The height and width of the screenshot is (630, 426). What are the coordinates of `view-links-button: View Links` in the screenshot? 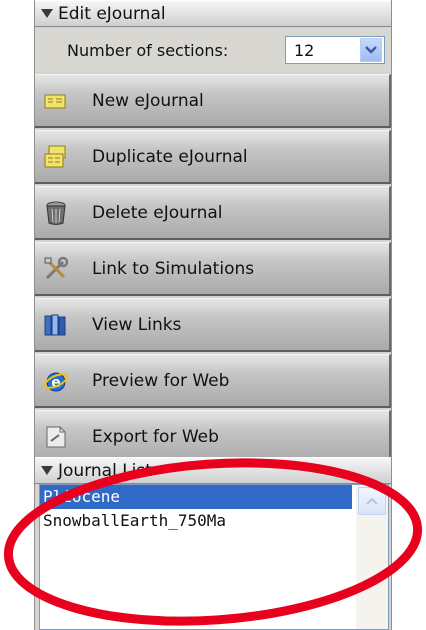 It's located at (213, 325).